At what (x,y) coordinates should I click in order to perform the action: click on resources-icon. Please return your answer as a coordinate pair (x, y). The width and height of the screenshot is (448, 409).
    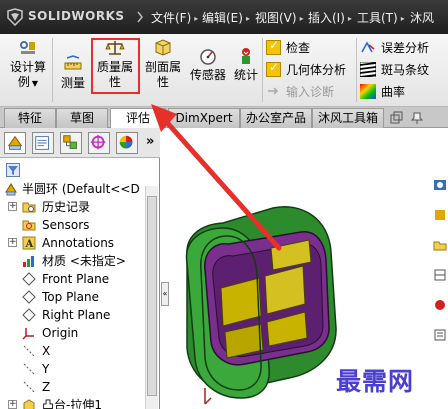
    Looking at the image, I should click on (440, 185).